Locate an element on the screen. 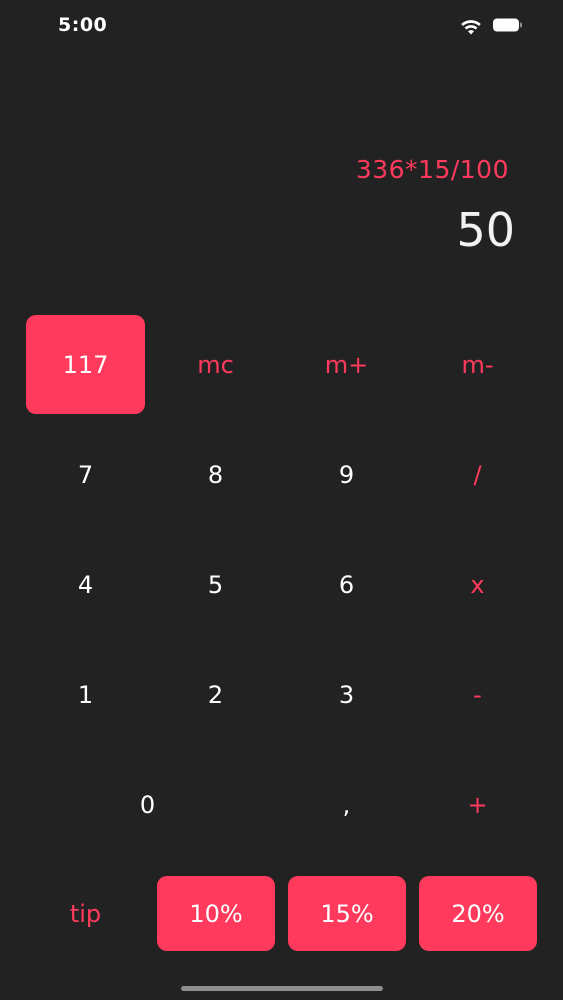 The width and height of the screenshot is (563, 1000). add-button: + is located at coordinates (477, 804).